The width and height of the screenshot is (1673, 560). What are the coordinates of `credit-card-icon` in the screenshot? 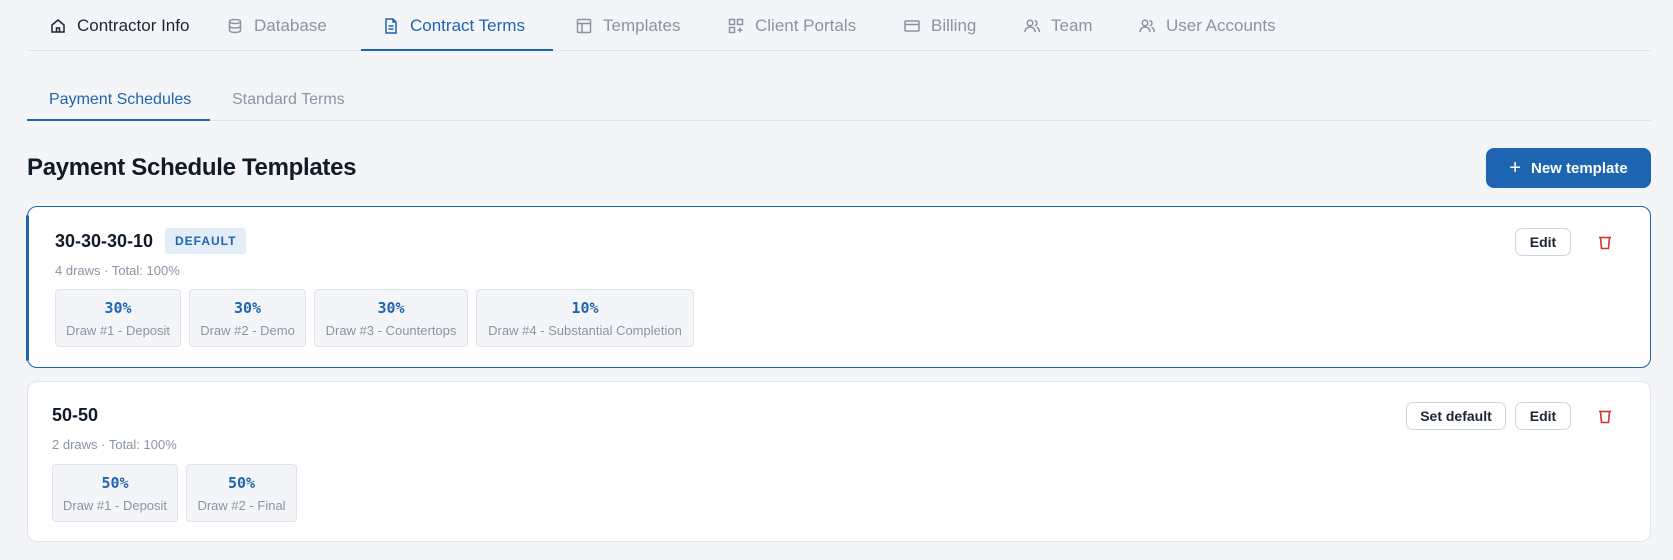 It's located at (912, 26).